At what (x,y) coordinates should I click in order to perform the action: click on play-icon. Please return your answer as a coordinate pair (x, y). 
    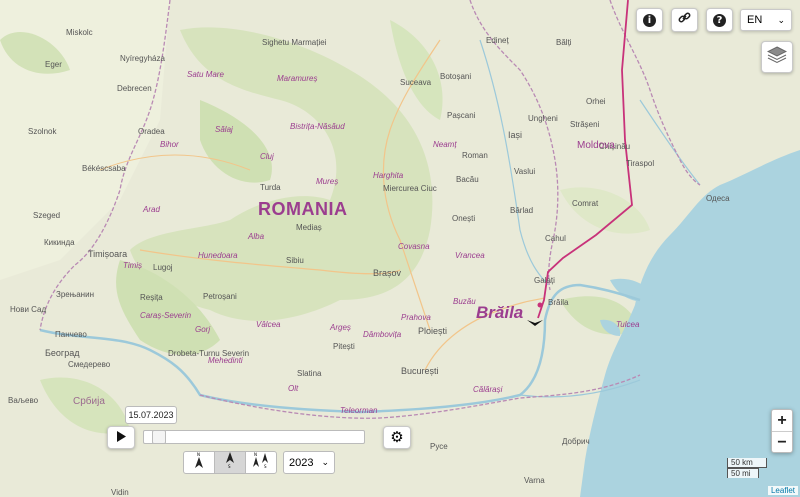
    Looking at the image, I should click on (121, 438).